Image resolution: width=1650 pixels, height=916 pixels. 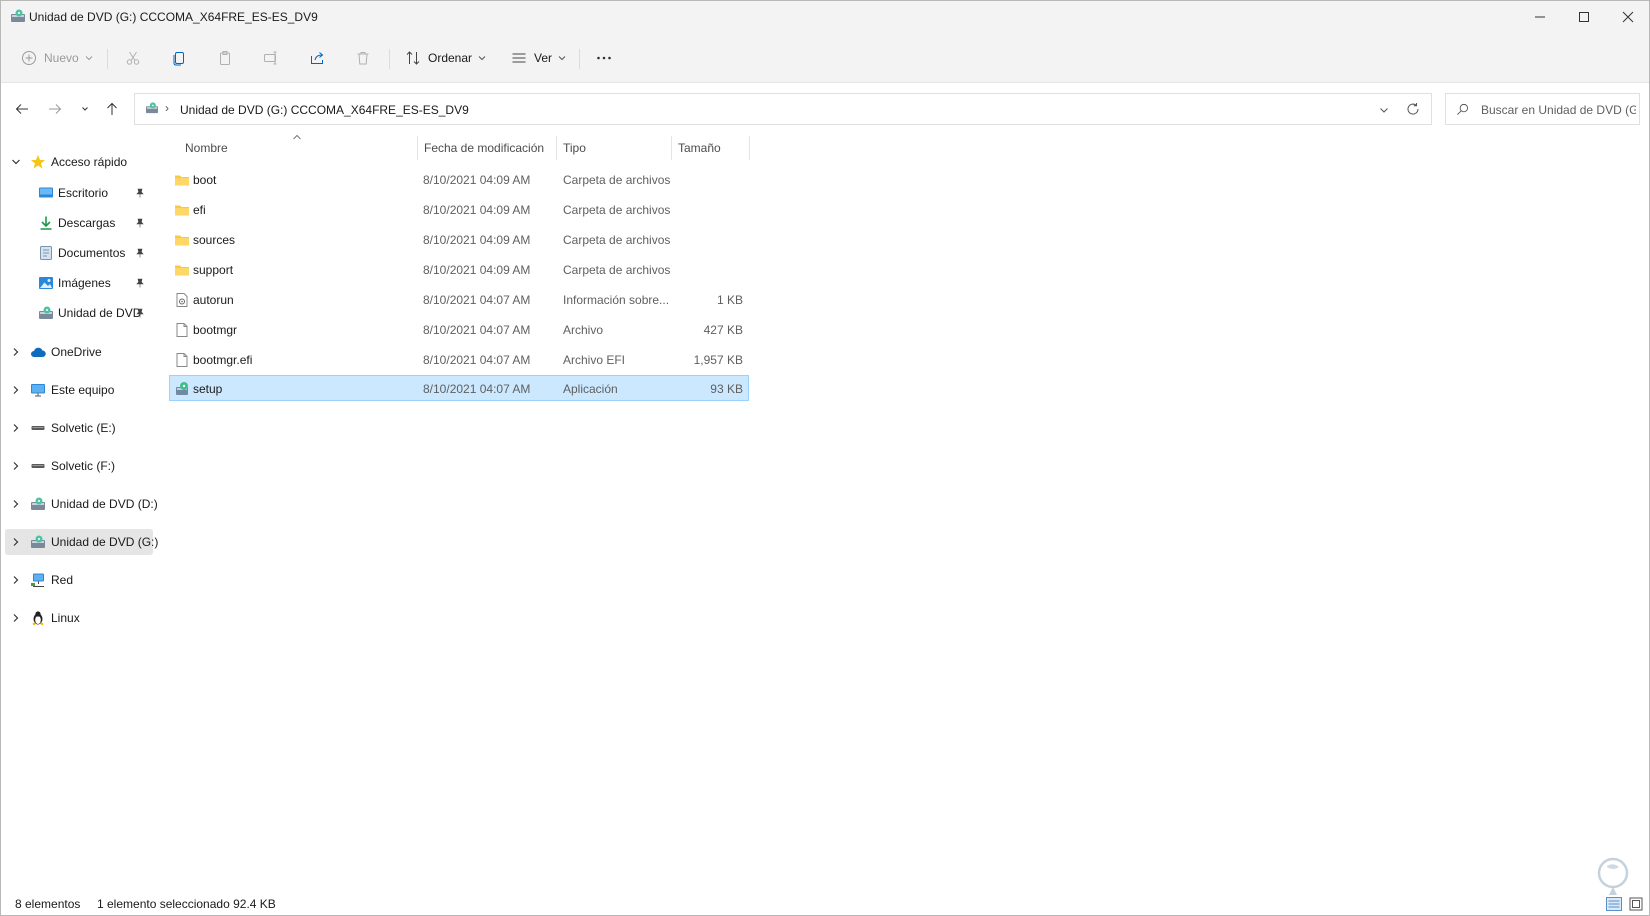 What do you see at coordinates (699, 148) in the screenshot?
I see `column-header-size: Tamaño` at bounding box center [699, 148].